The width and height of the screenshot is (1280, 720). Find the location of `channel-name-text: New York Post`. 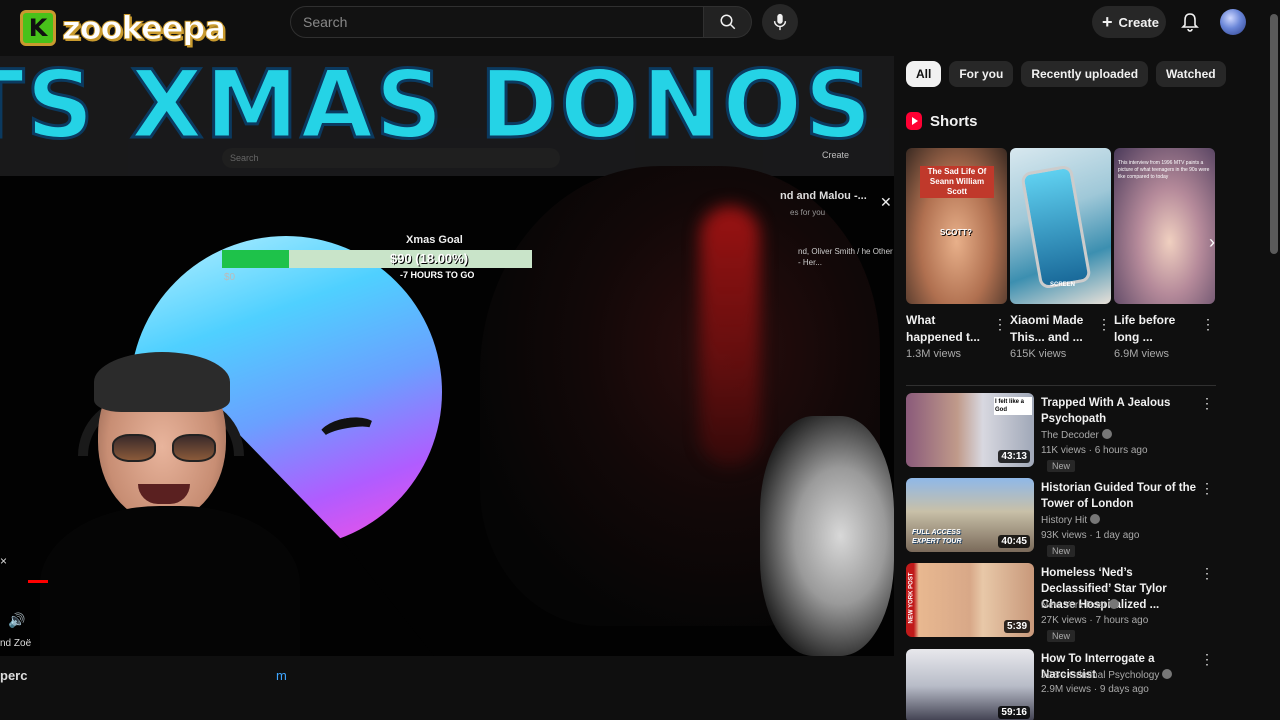

channel-name-text: New York Post is located at coordinates (1074, 605).